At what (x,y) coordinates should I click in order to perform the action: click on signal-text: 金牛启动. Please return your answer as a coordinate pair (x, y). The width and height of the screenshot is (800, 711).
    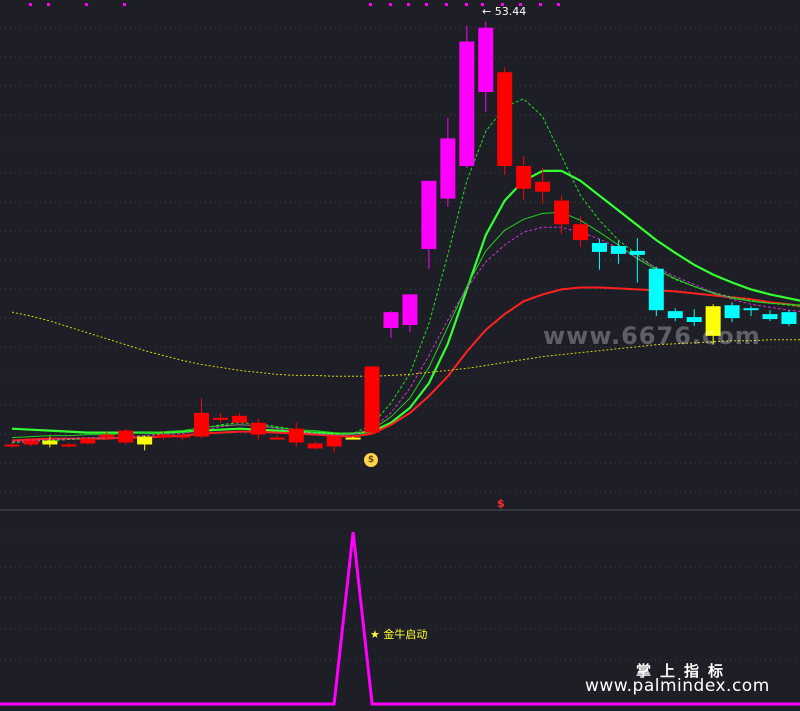
    Looking at the image, I should click on (405, 634).